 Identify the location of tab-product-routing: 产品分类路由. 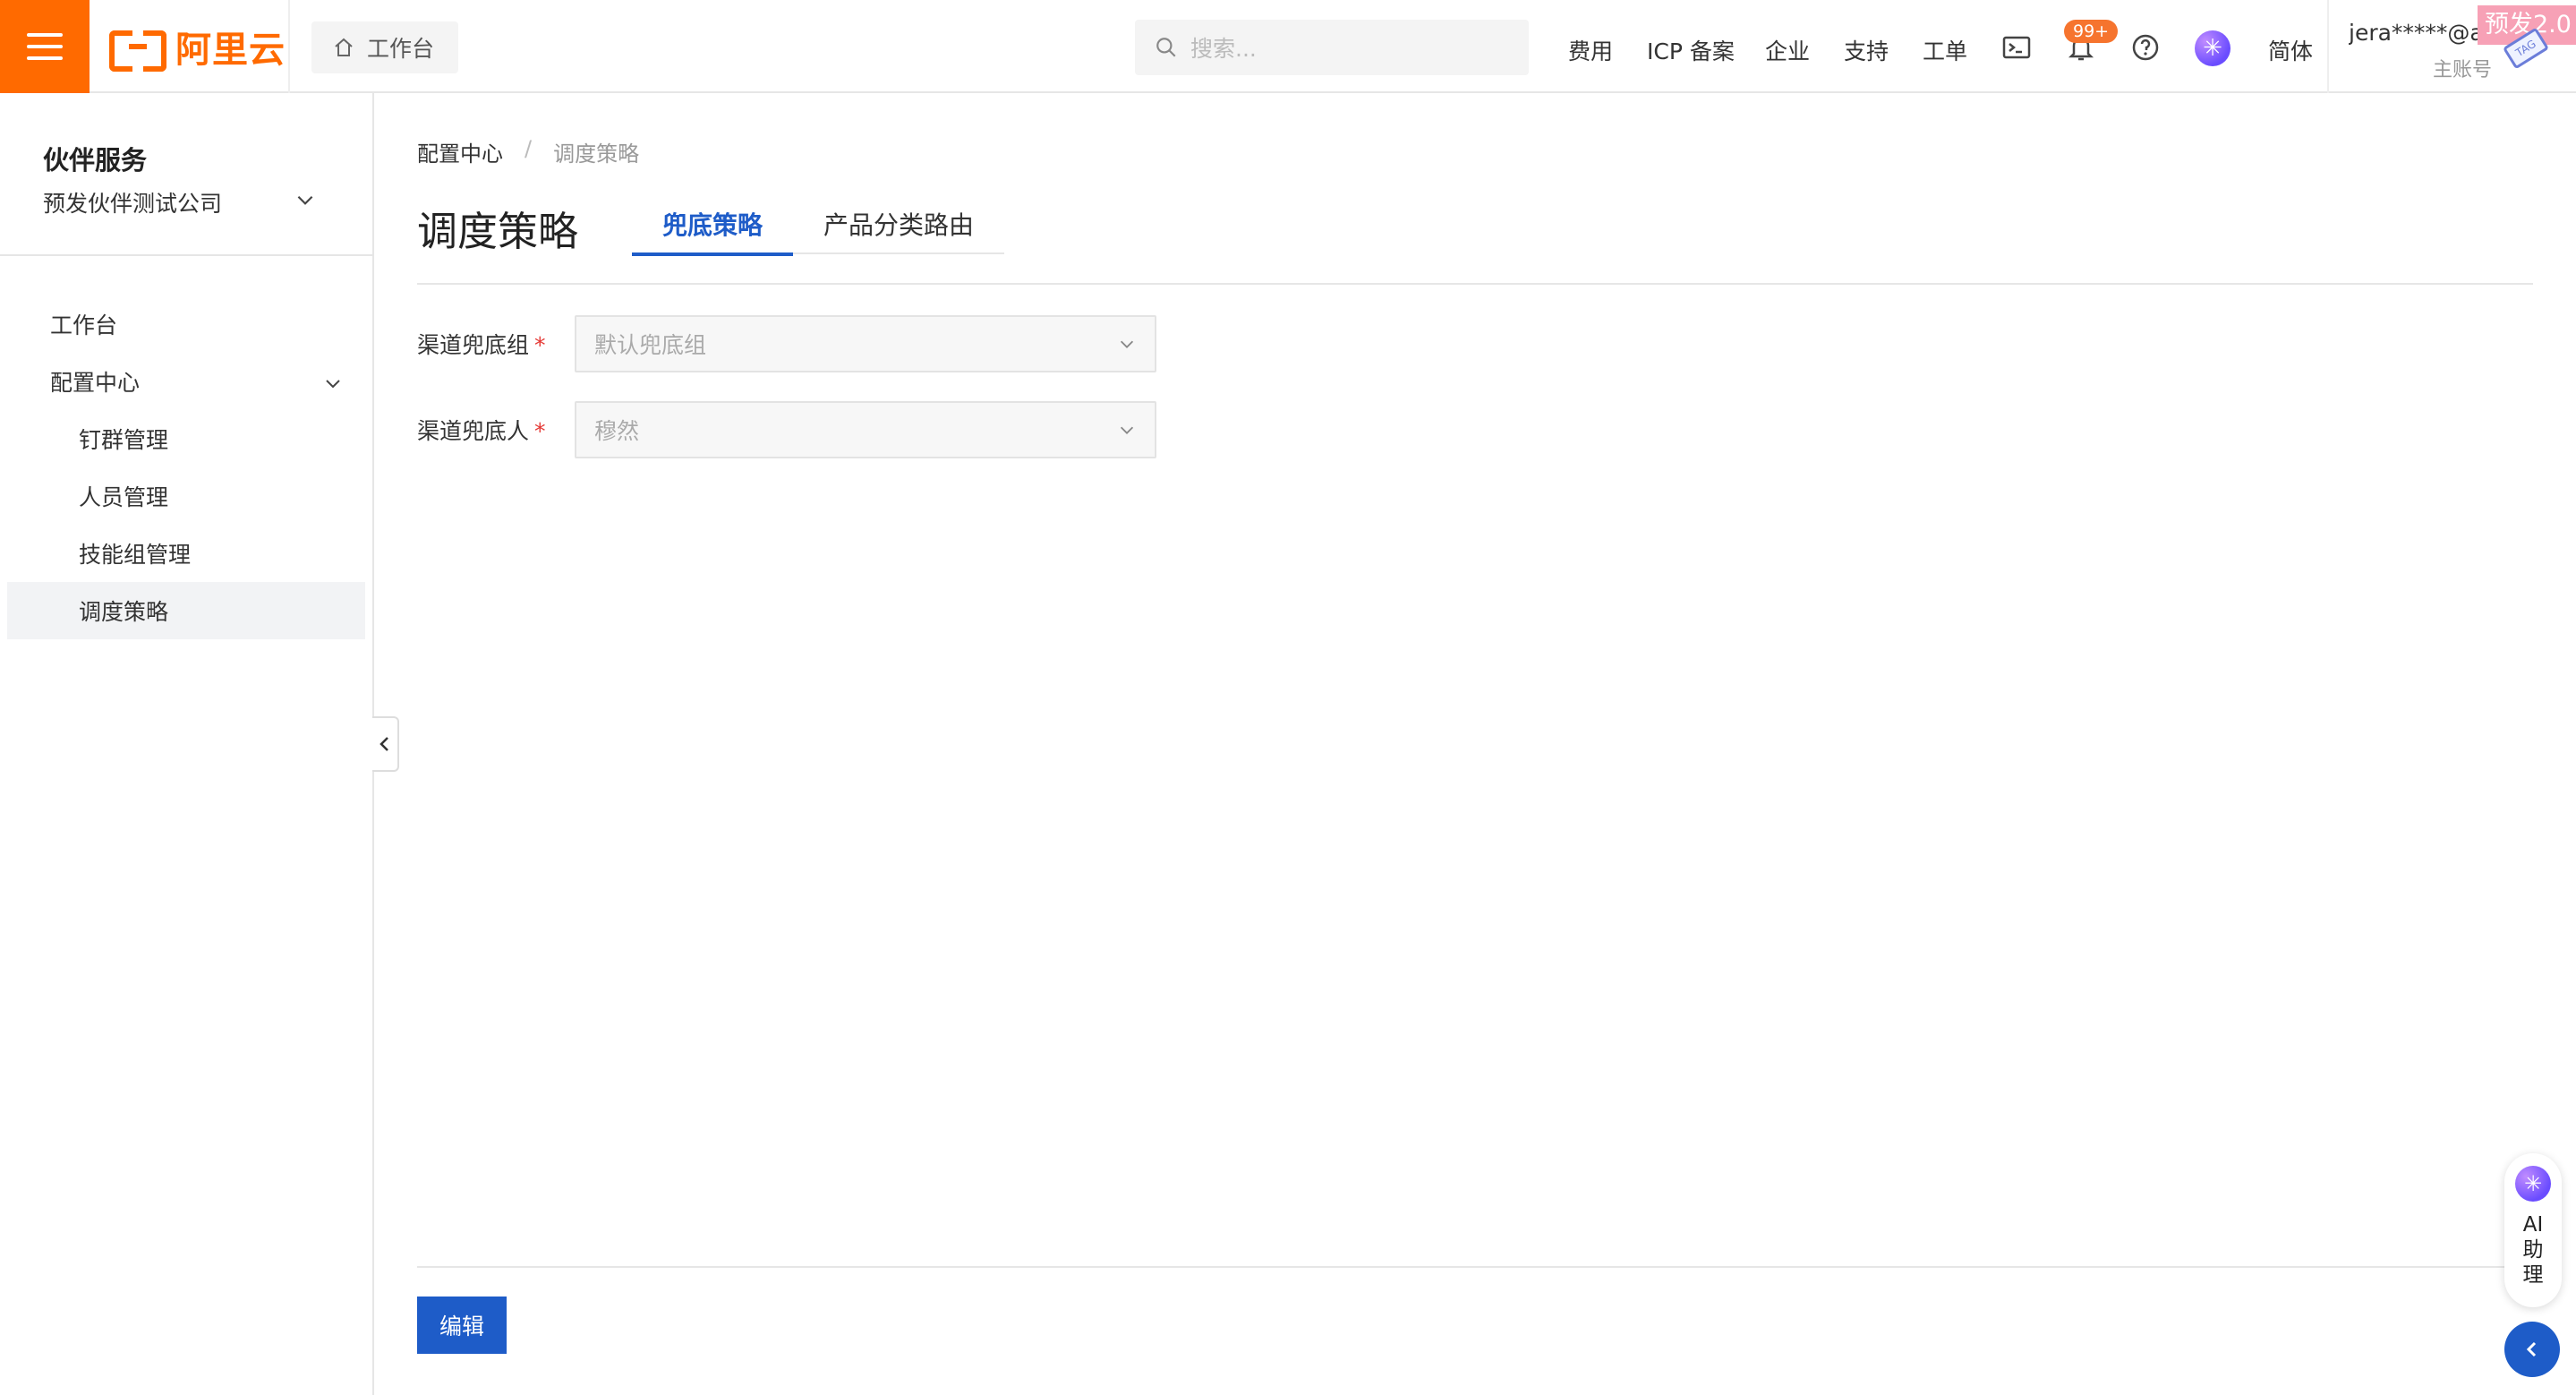
(898, 223).